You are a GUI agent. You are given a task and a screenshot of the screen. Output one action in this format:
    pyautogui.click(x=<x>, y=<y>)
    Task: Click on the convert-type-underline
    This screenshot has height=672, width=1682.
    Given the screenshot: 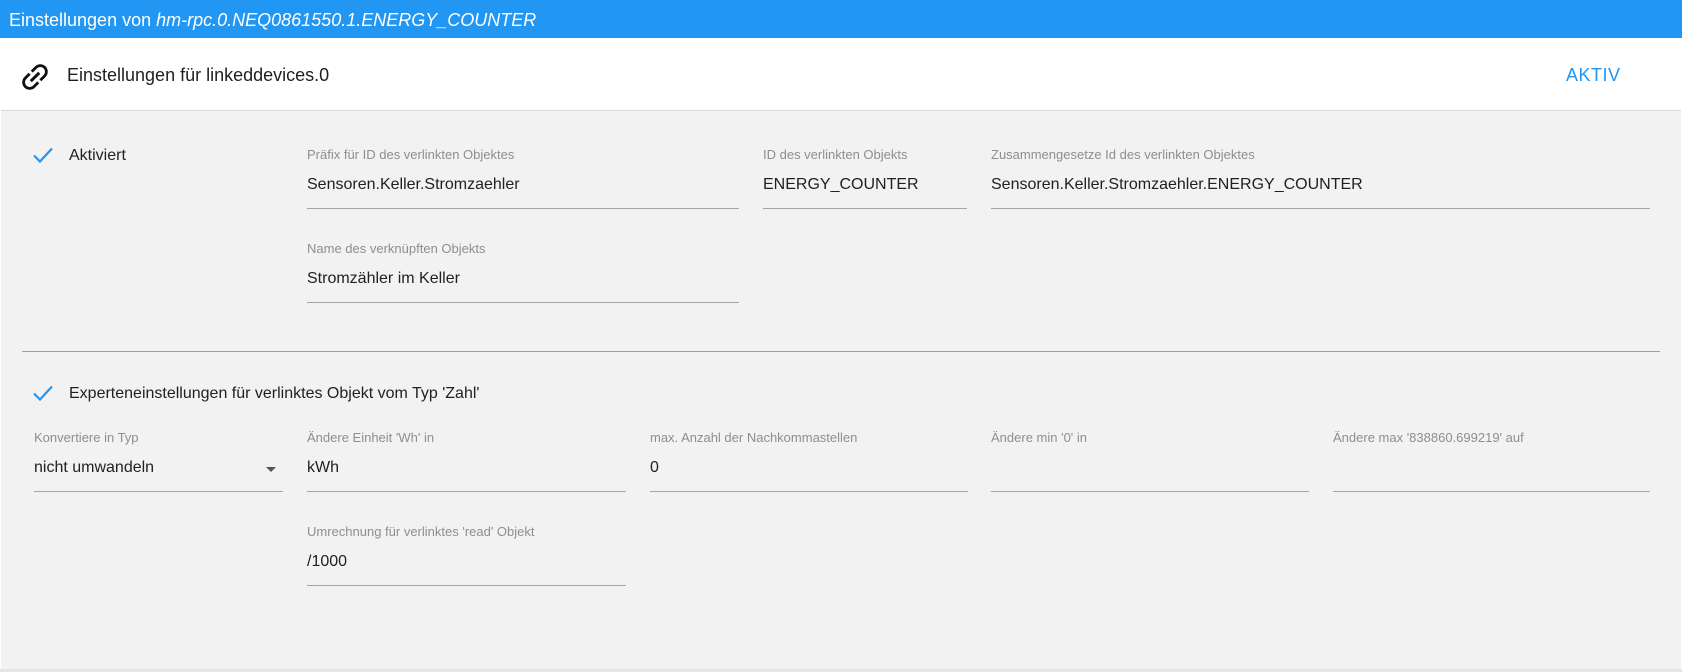 What is the action you would take?
    pyautogui.click(x=158, y=491)
    